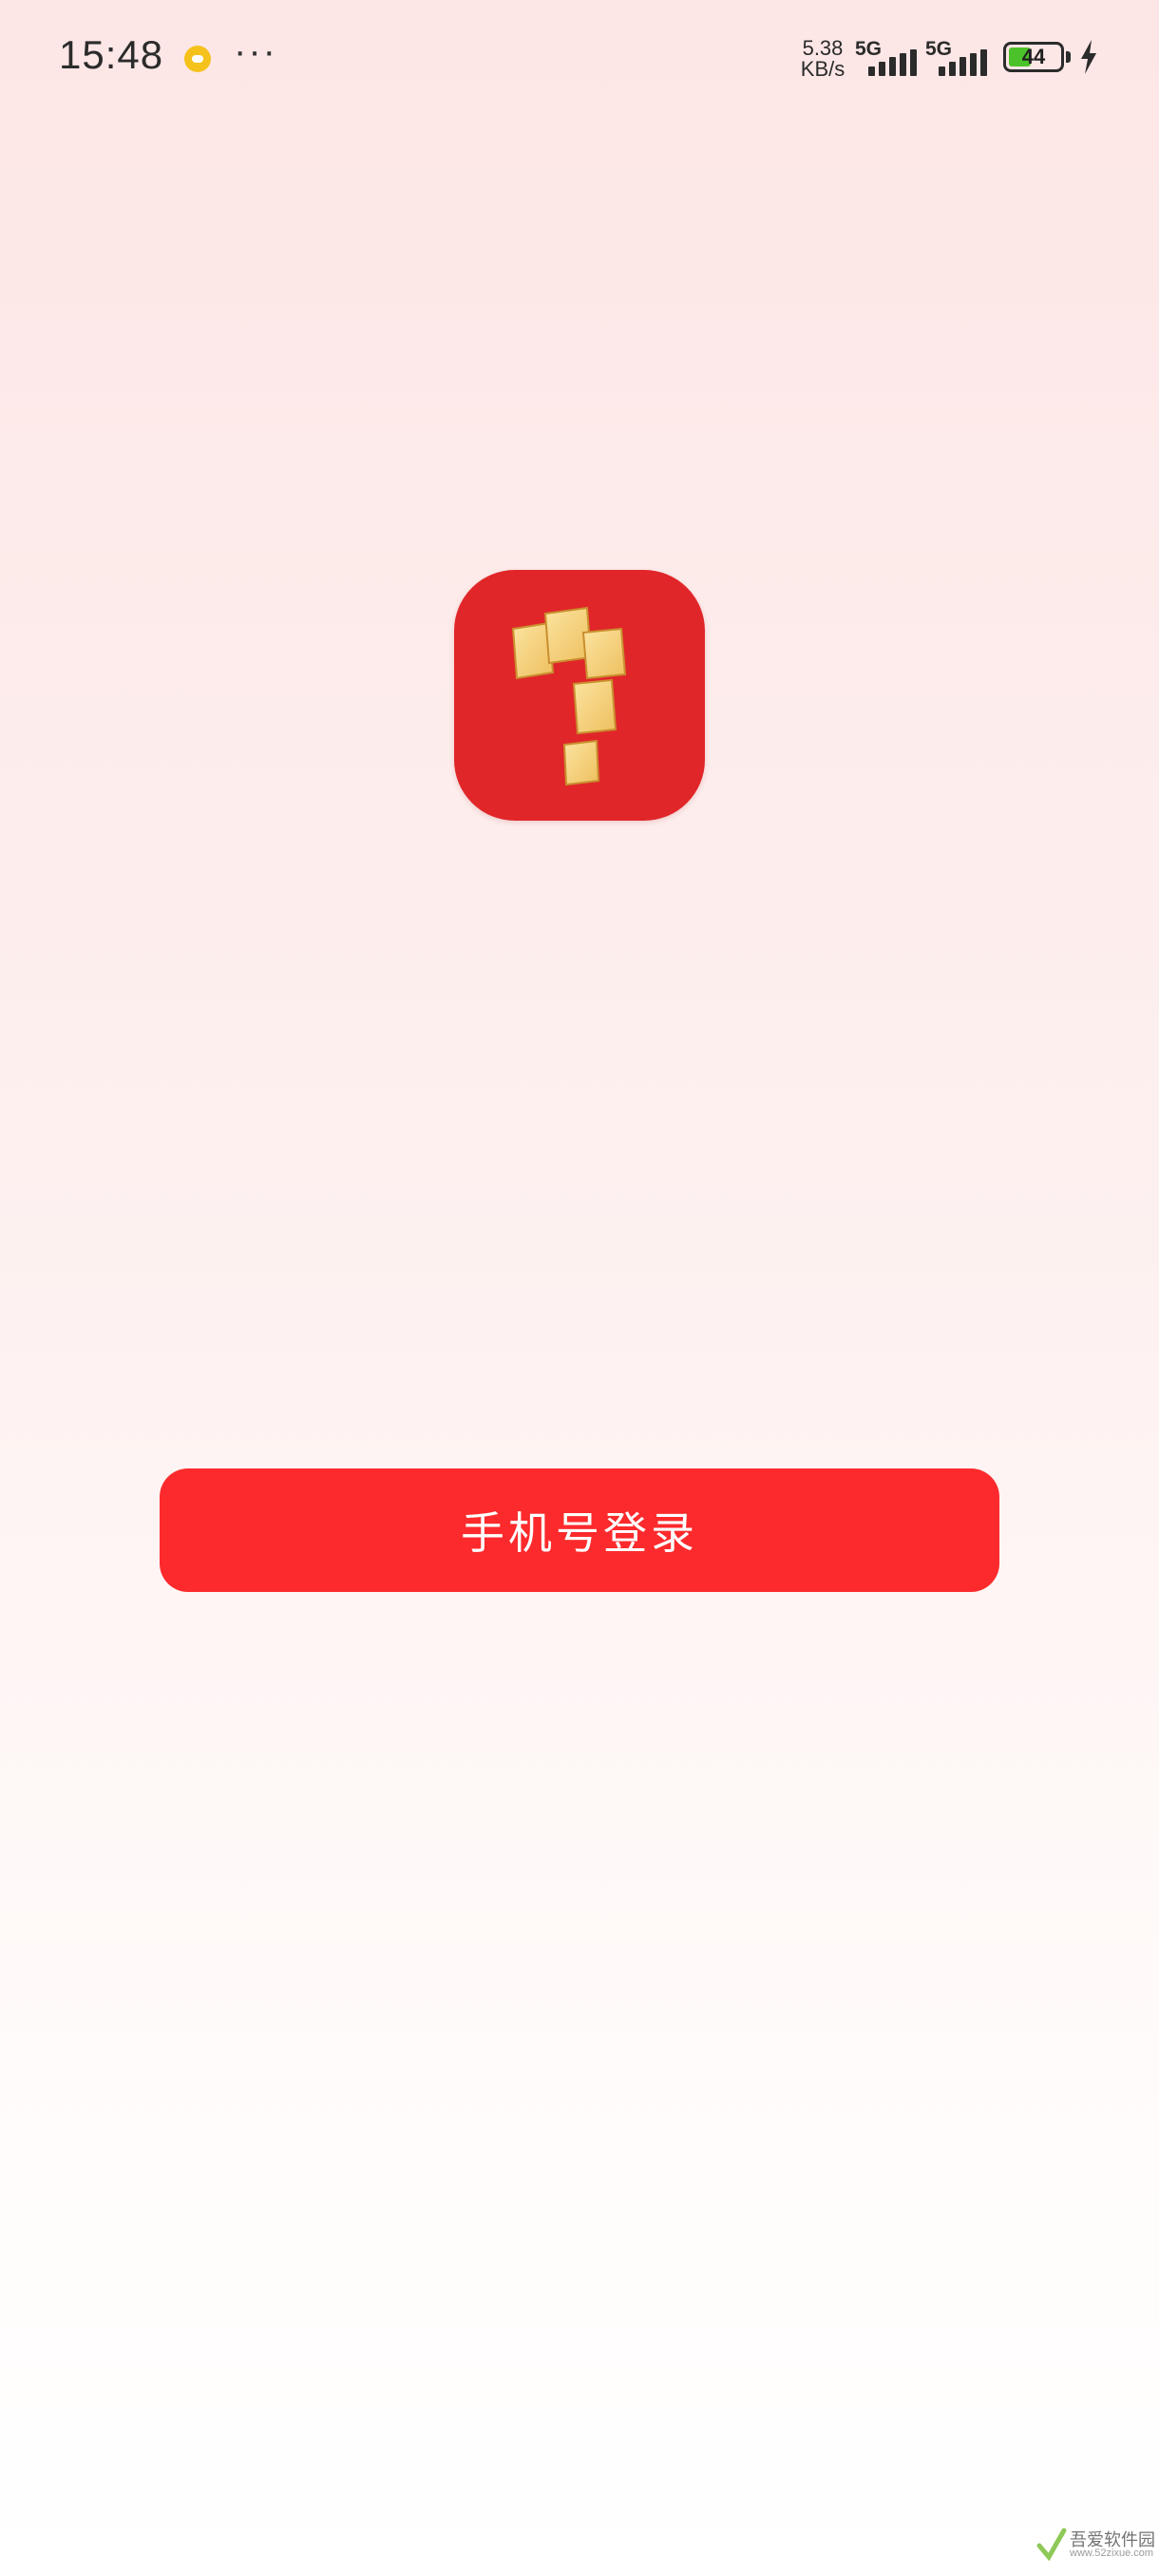  I want to click on app-logo-icon, so click(579, 695).